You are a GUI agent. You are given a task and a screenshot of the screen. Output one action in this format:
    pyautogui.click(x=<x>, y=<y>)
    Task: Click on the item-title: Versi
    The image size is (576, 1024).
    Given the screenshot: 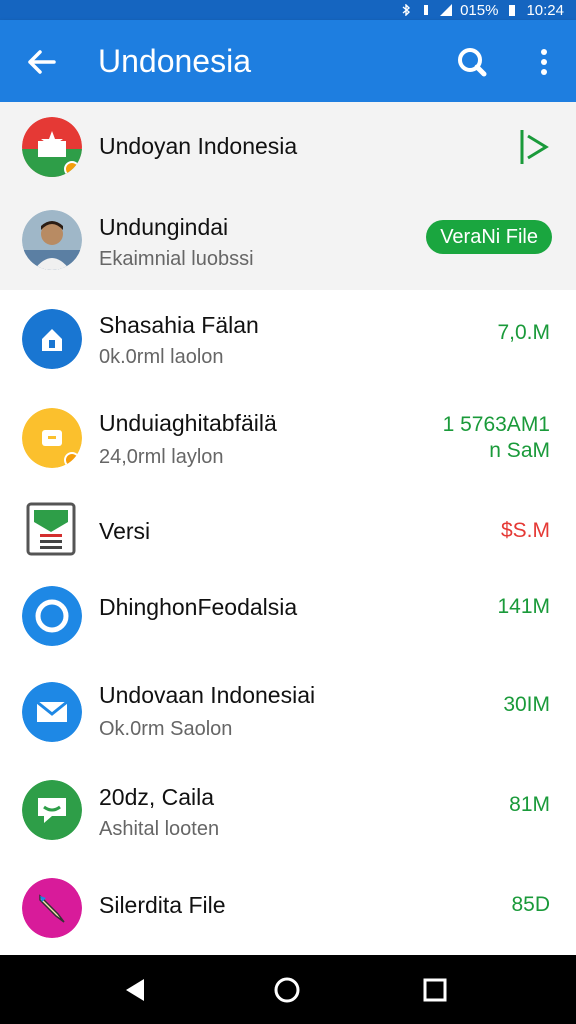 What is the action you would take?
    pyautogui.click(x=125, y=531)
    